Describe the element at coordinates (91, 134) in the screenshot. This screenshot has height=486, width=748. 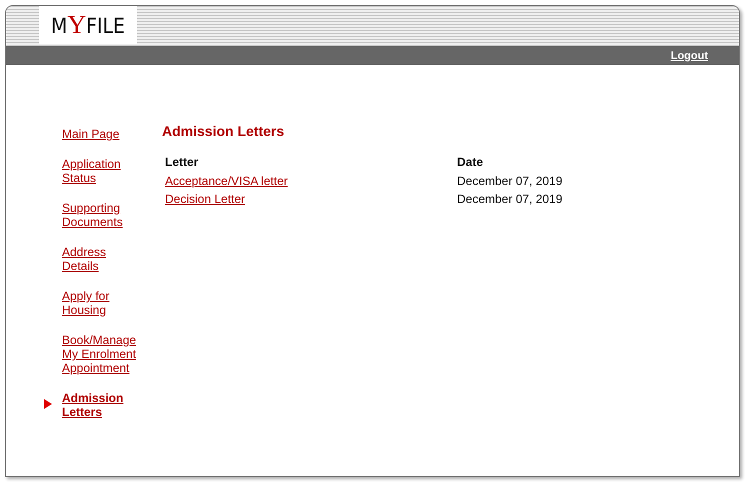
I see `nav-link: Main Page` at that location.